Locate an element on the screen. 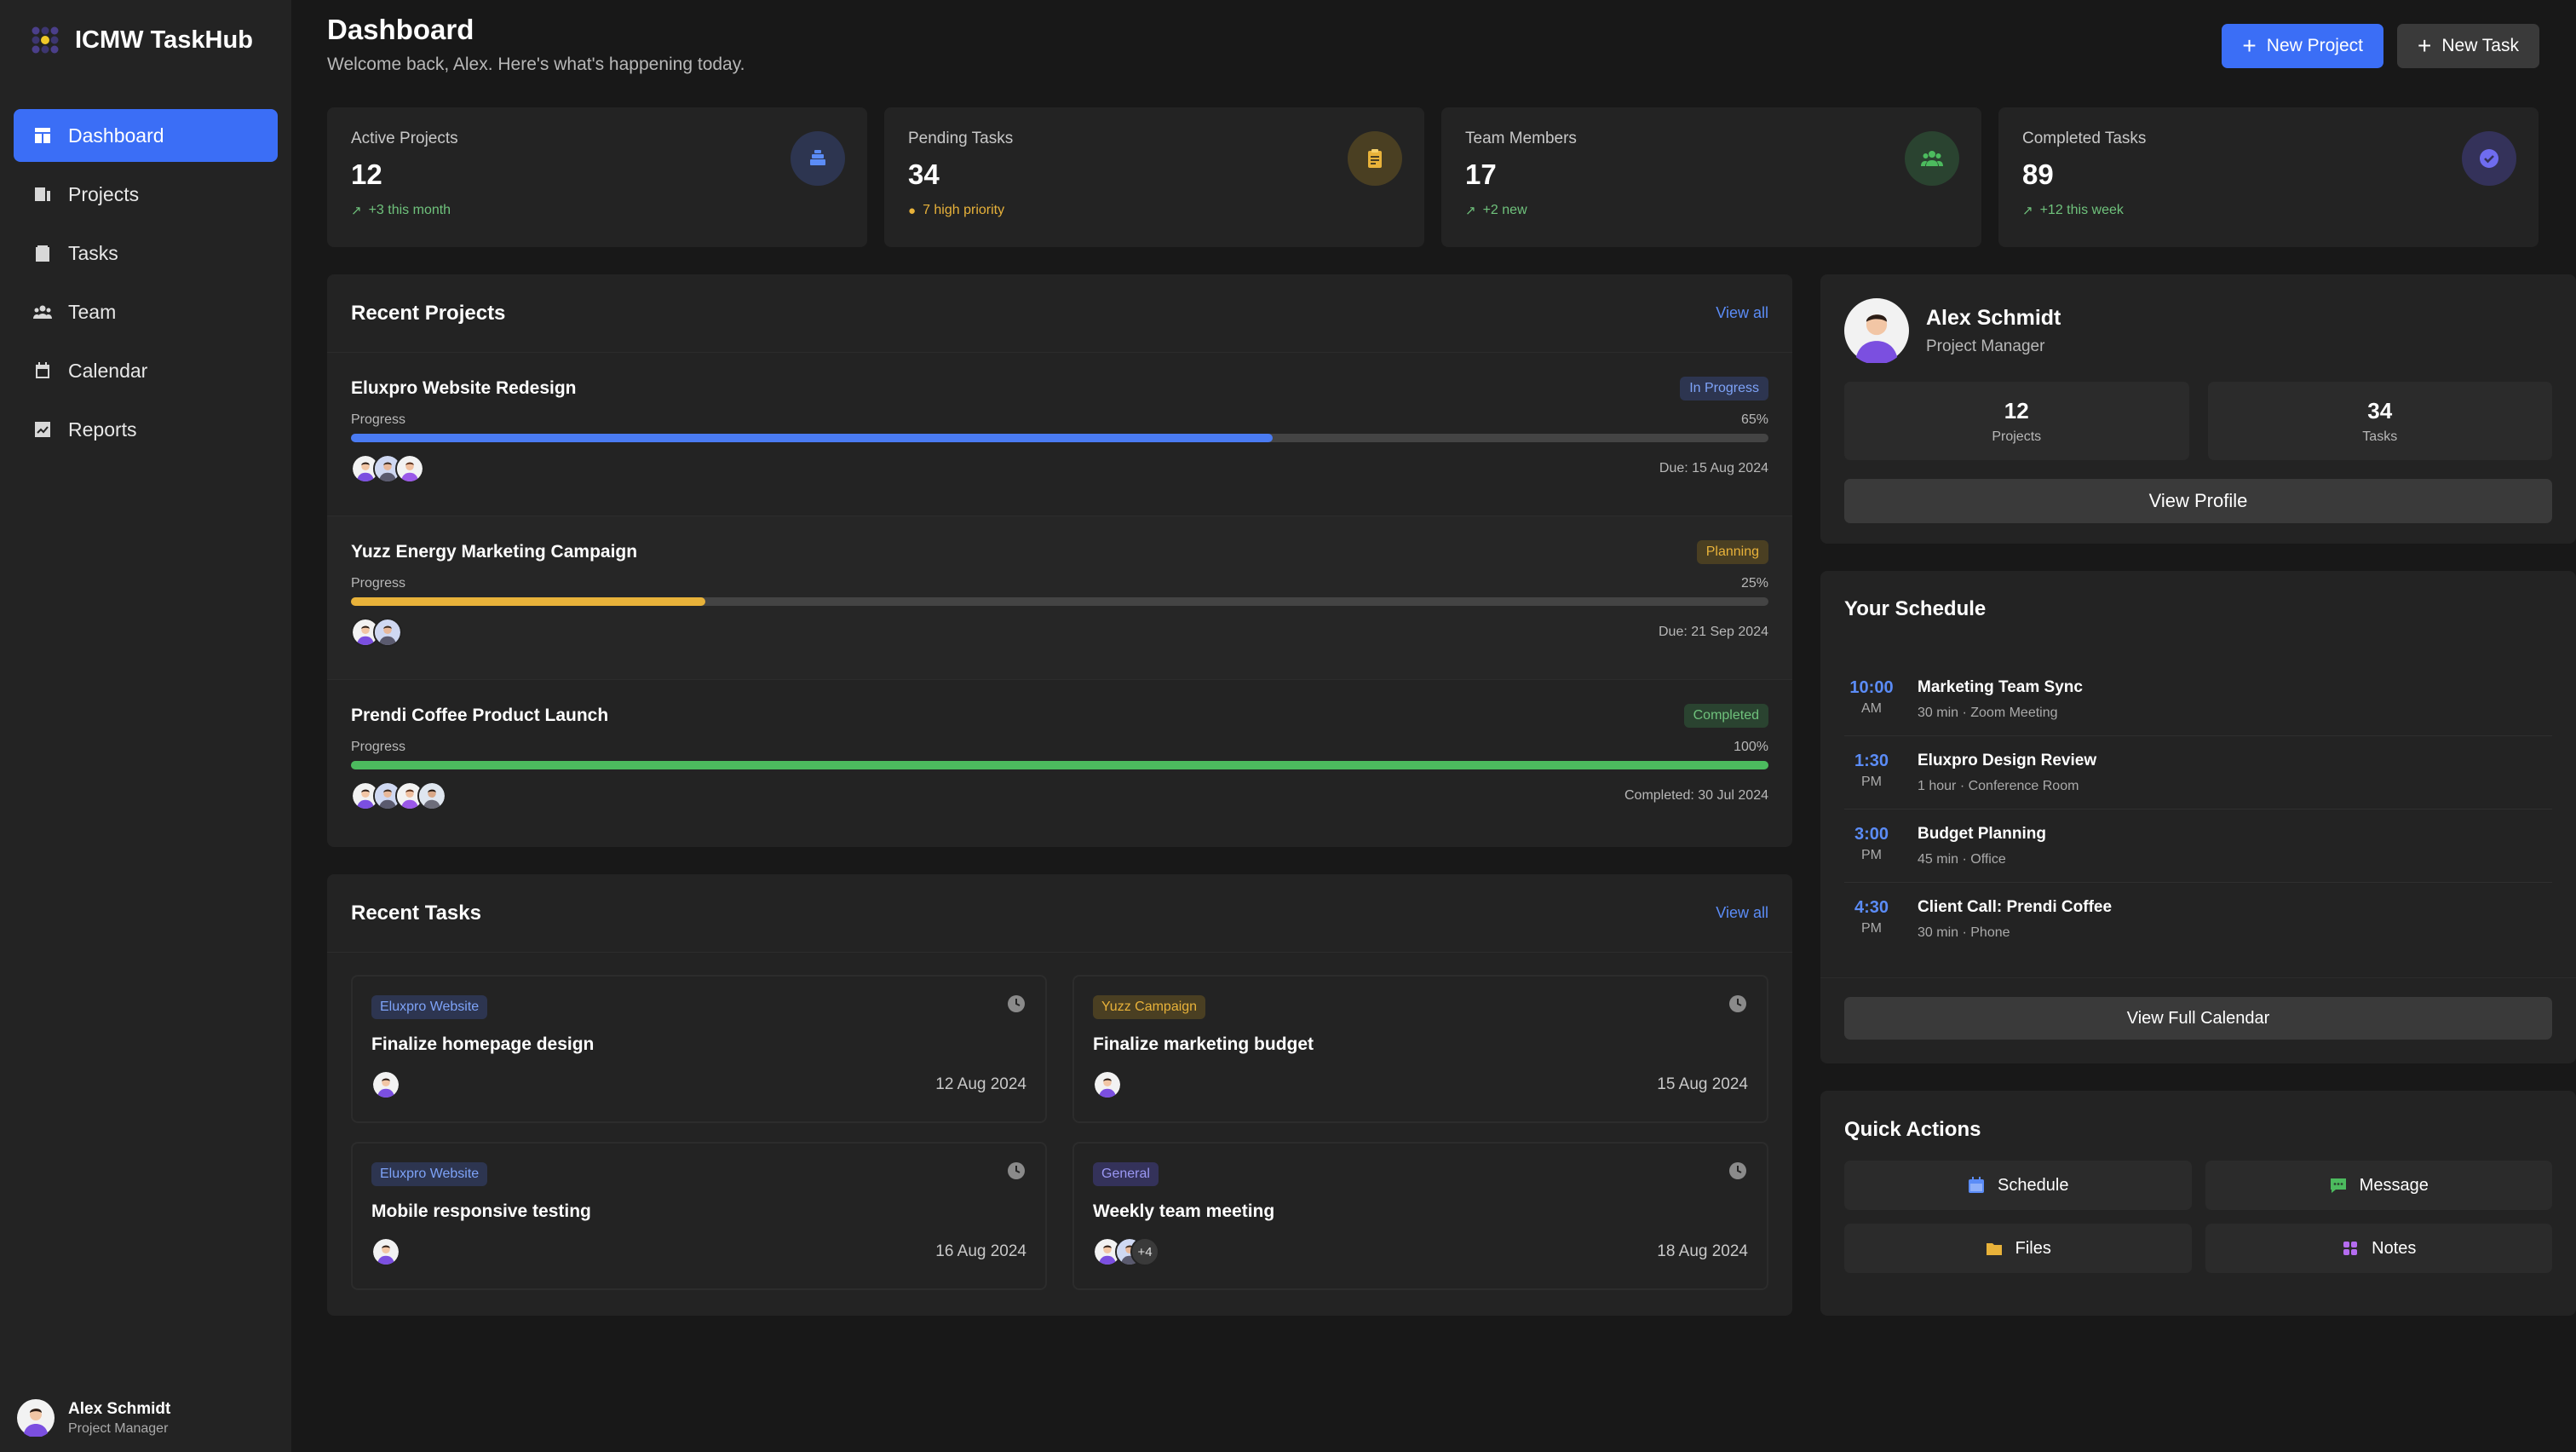 The height and width of the screenshot is (1452, 2576). section-title: Recent Projects is located at coordinates (428, 313).